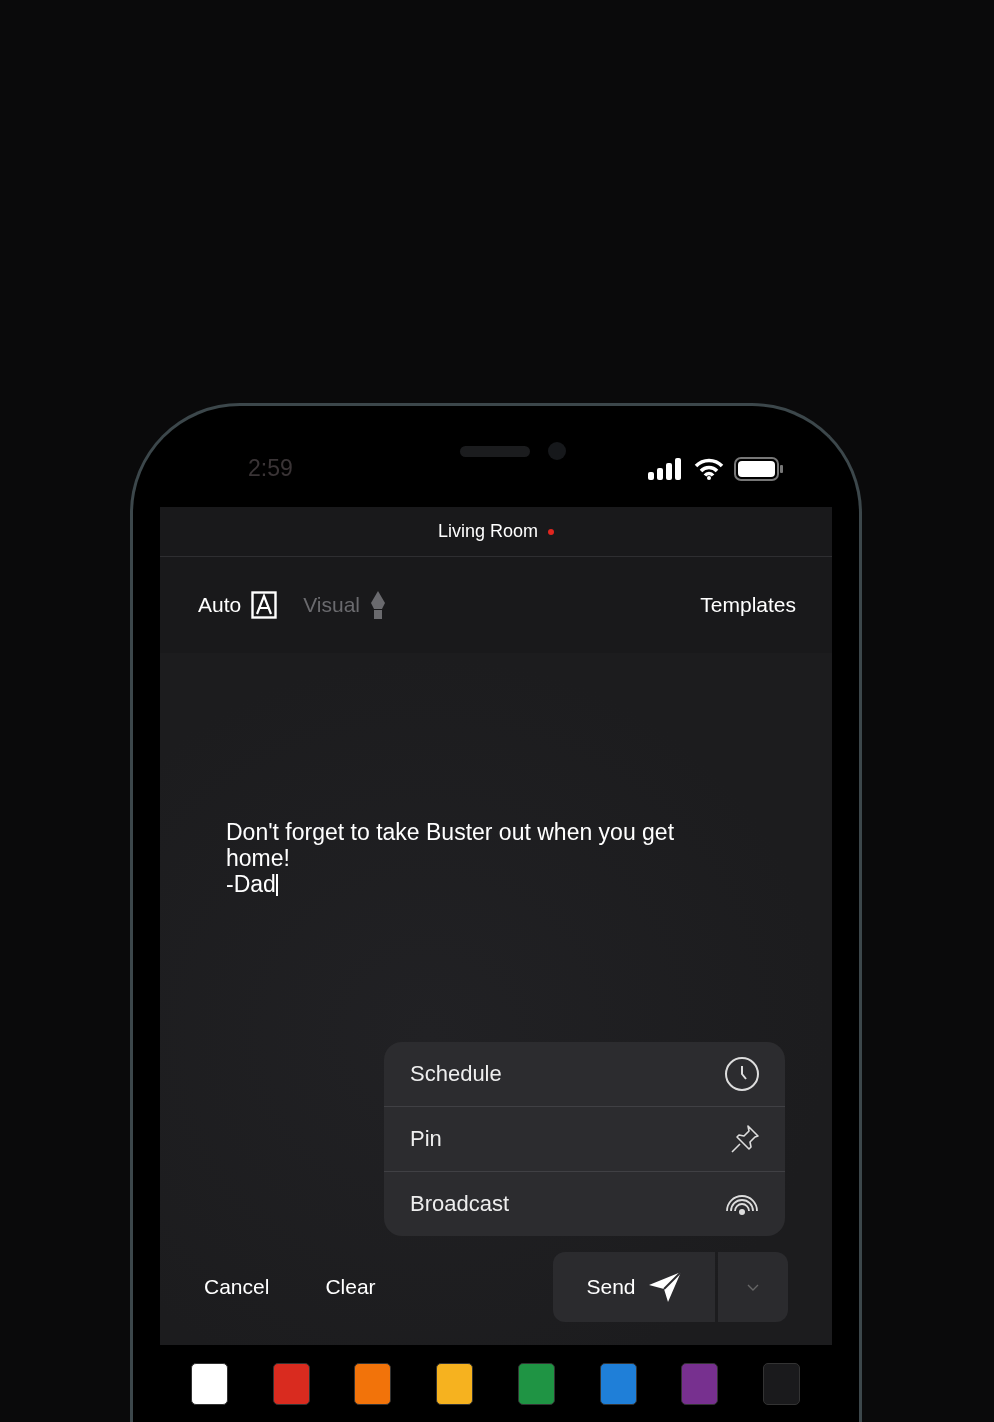 Image resolution: width=994 pixels, height=1422 pixels. What do you see at coordinates (742, 1204) in the screenshot?
I see `broadcast-icon` at bounding box center [742, 1204].